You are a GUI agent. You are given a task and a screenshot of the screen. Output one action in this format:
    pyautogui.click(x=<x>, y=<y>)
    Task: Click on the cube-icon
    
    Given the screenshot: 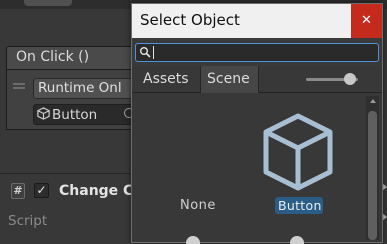 What is the action you would take?
    pyautogui.click(x=298, y=153)
    